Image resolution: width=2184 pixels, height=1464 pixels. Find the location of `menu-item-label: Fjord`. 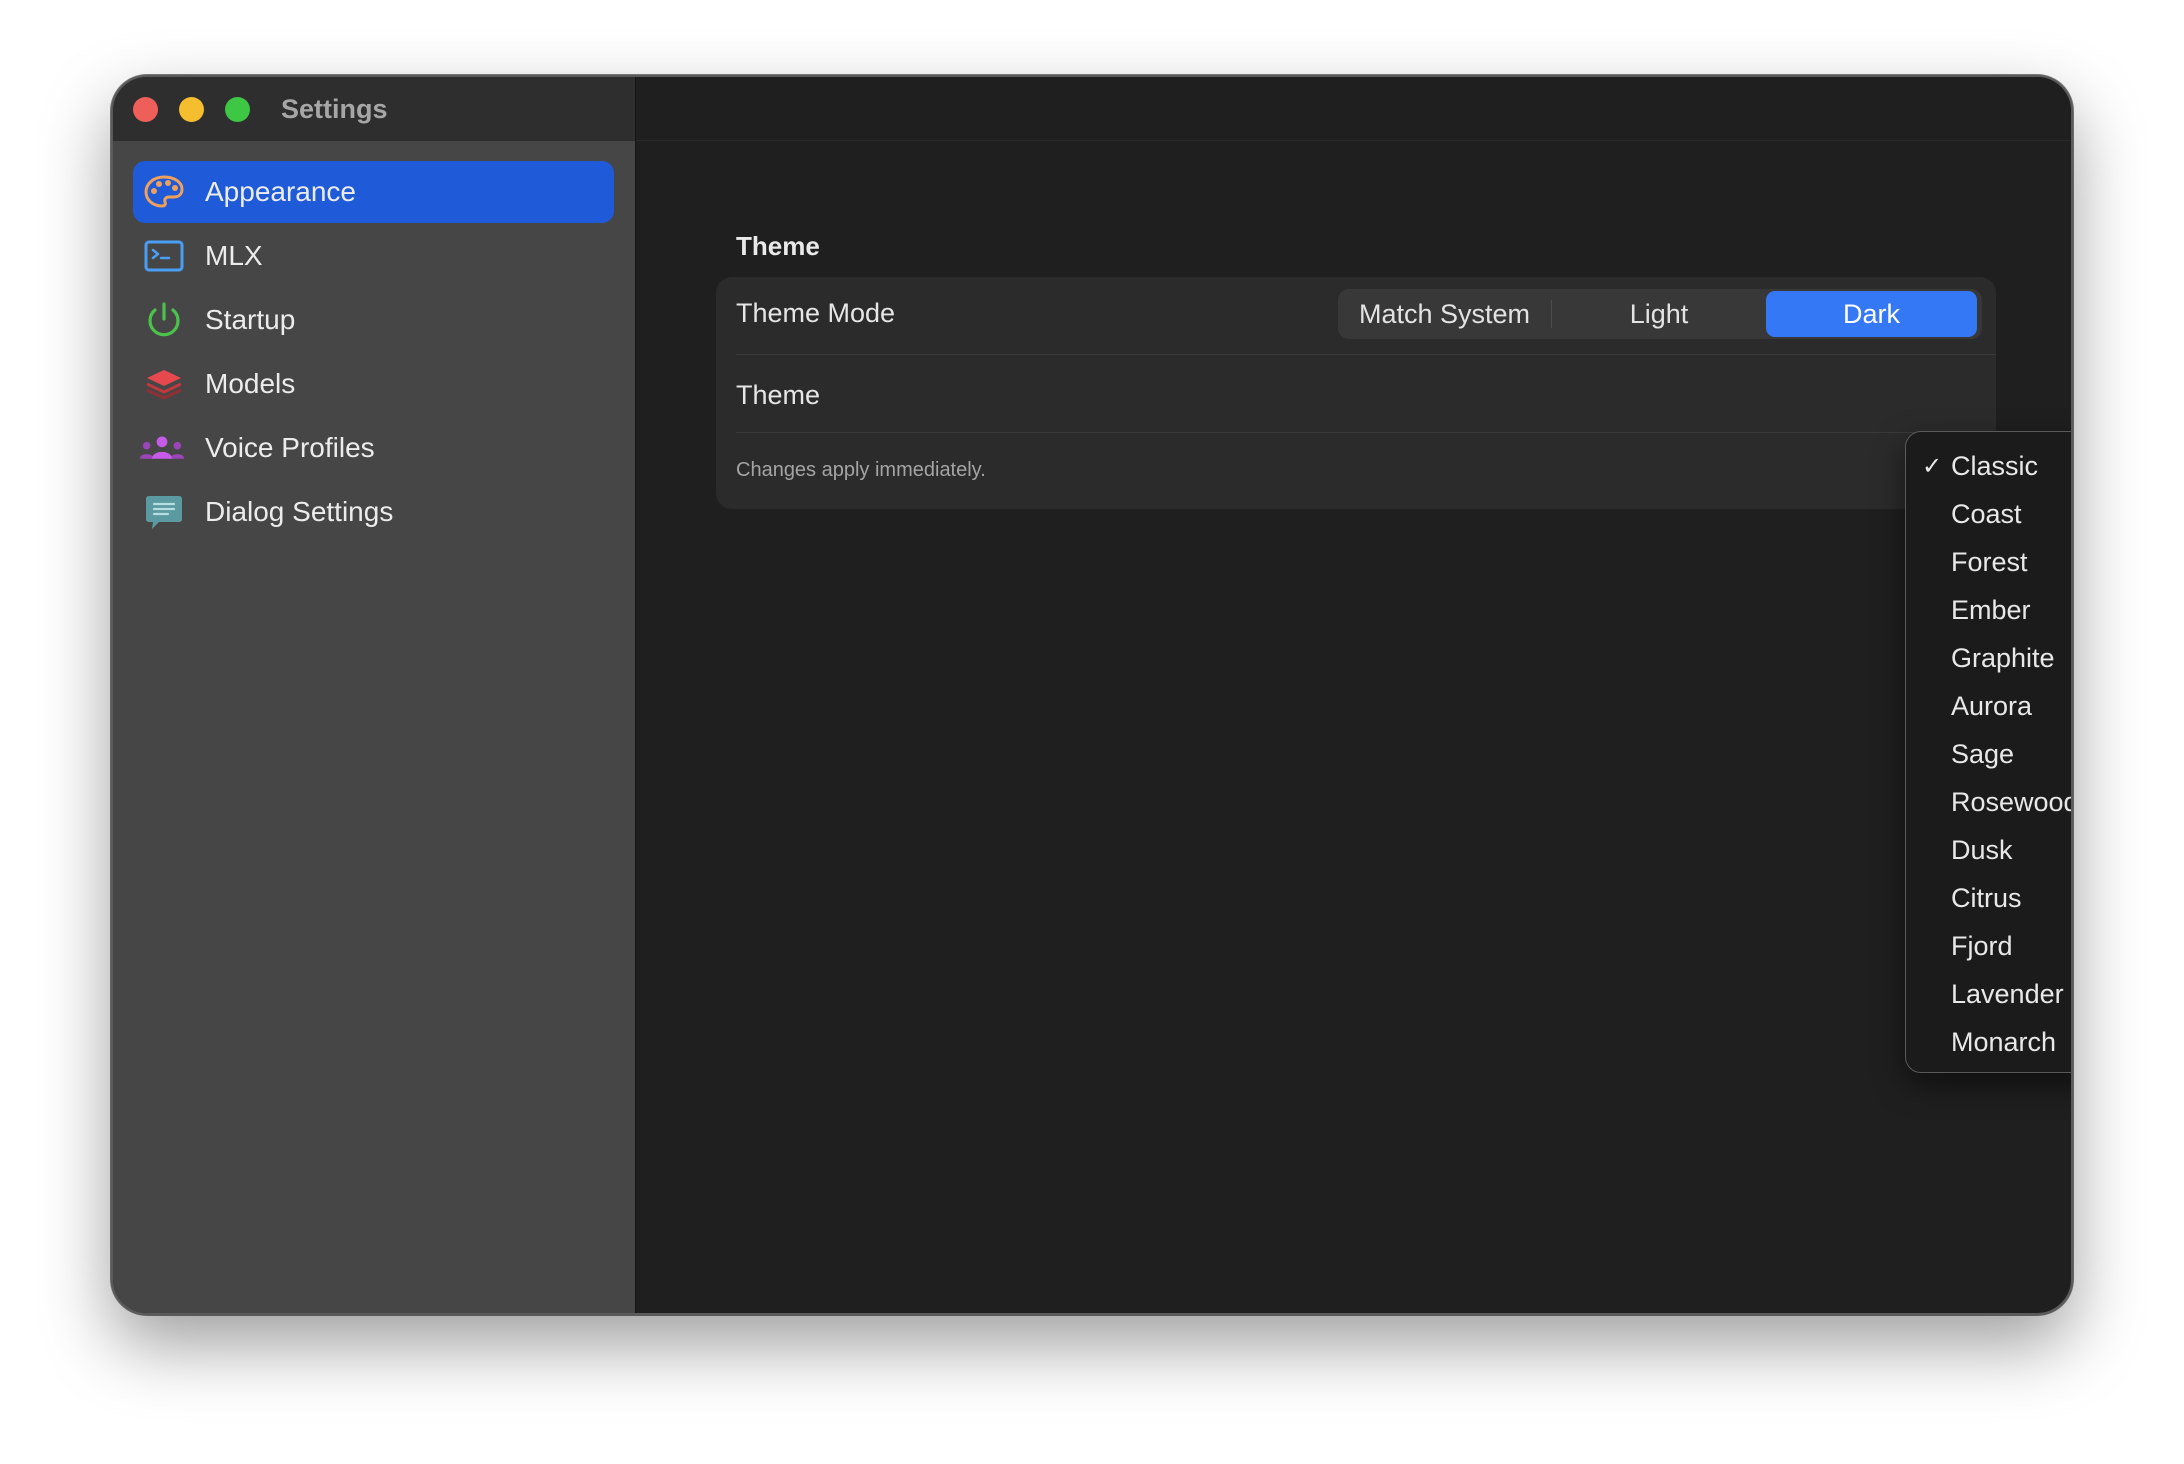

menu-item-label: Fjord is located at coordinates (1982, 945).